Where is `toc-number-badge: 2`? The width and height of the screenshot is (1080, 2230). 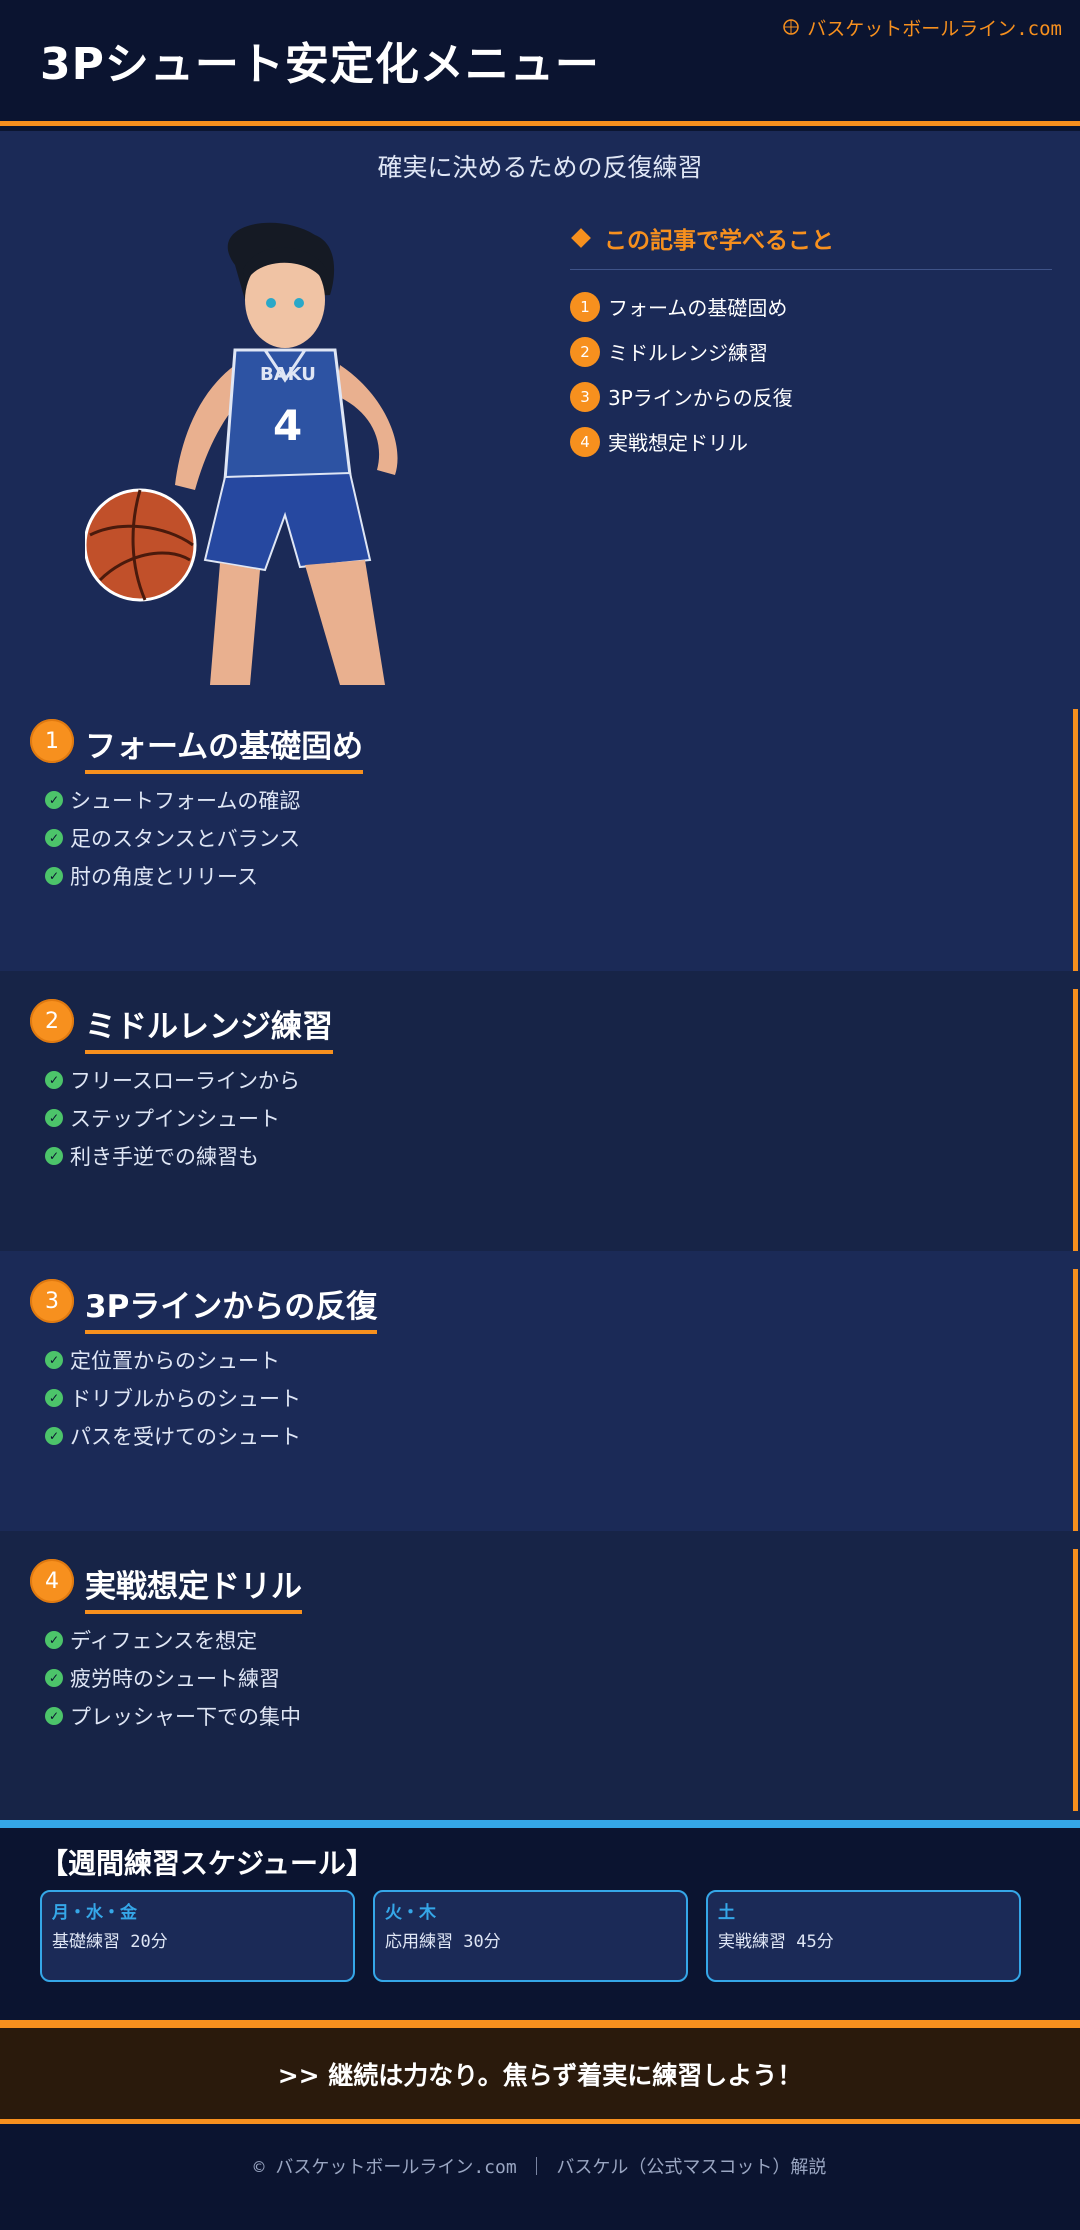
toc-number-badge: 2 is located at coordinates (585, 351).